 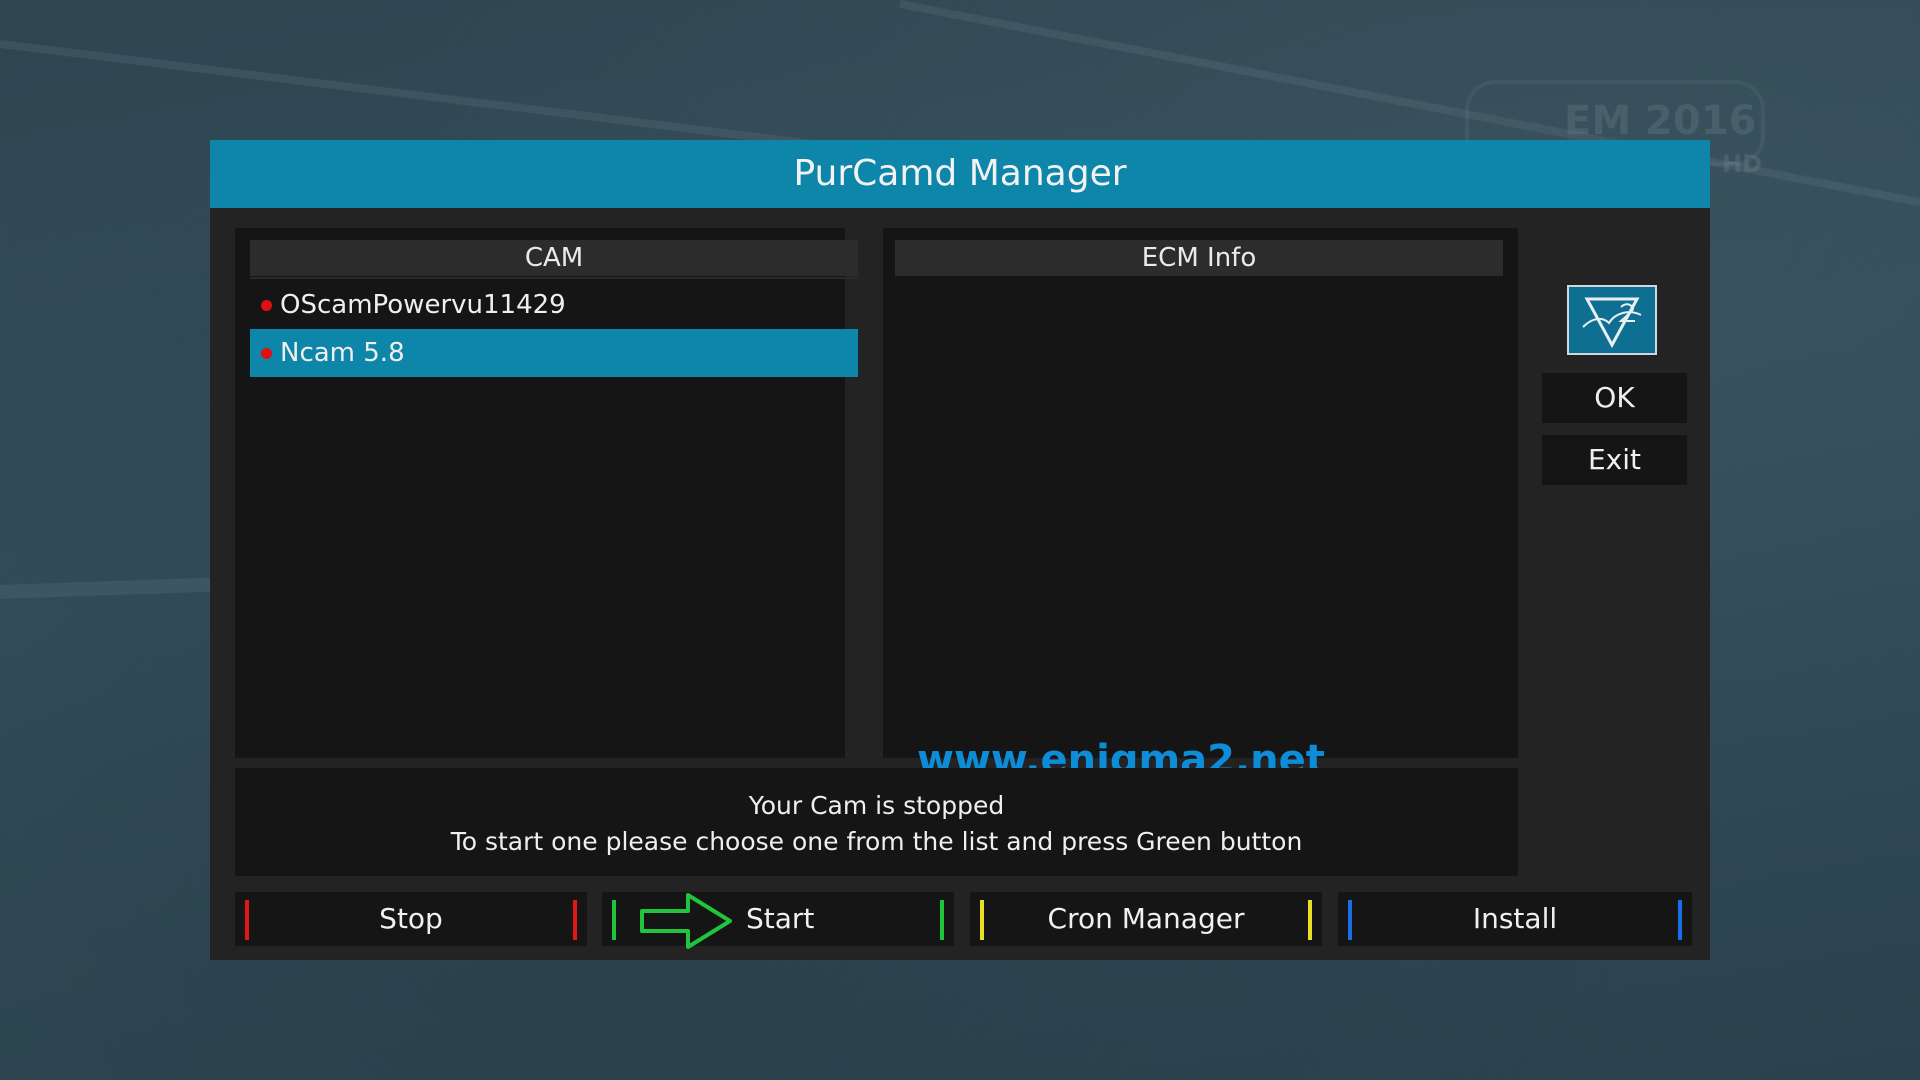 I want to click on blue-install-button: Install, so click(x=1515, y=919).